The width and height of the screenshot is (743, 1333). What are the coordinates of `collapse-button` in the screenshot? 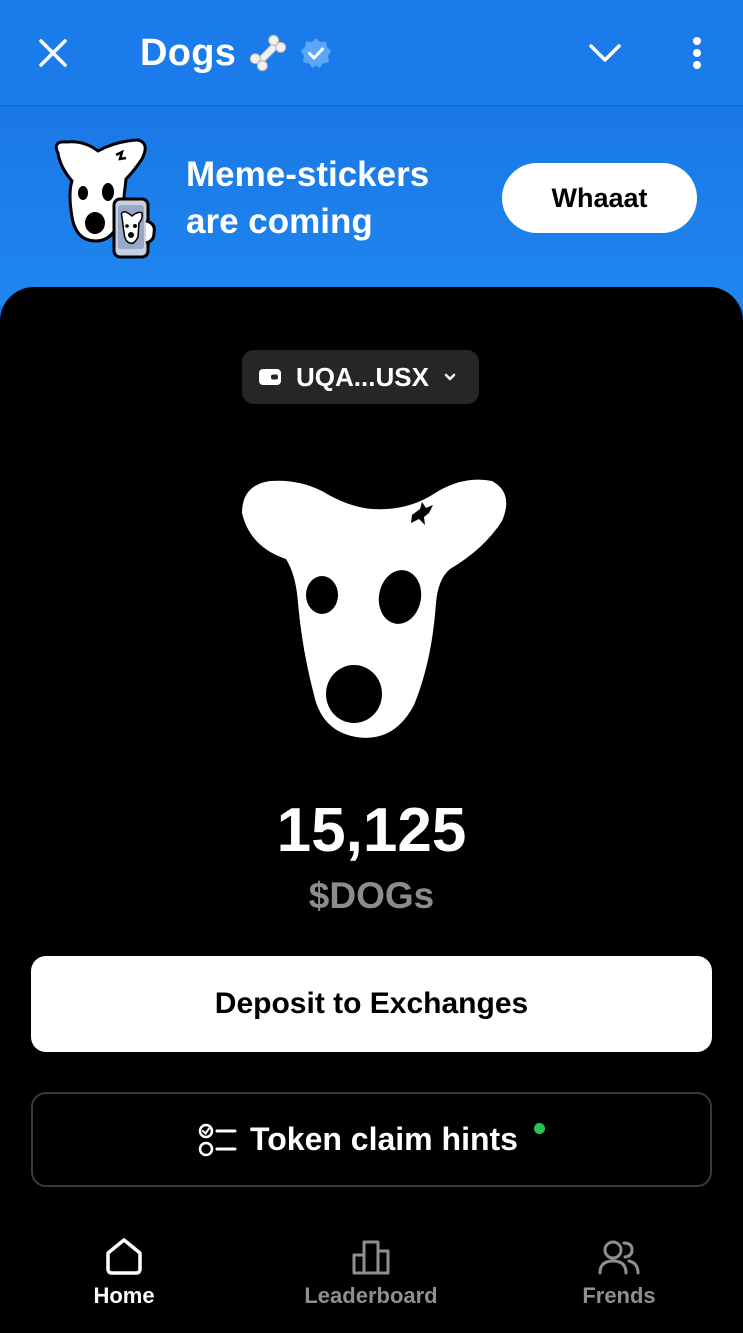 It's located at (605, 53).